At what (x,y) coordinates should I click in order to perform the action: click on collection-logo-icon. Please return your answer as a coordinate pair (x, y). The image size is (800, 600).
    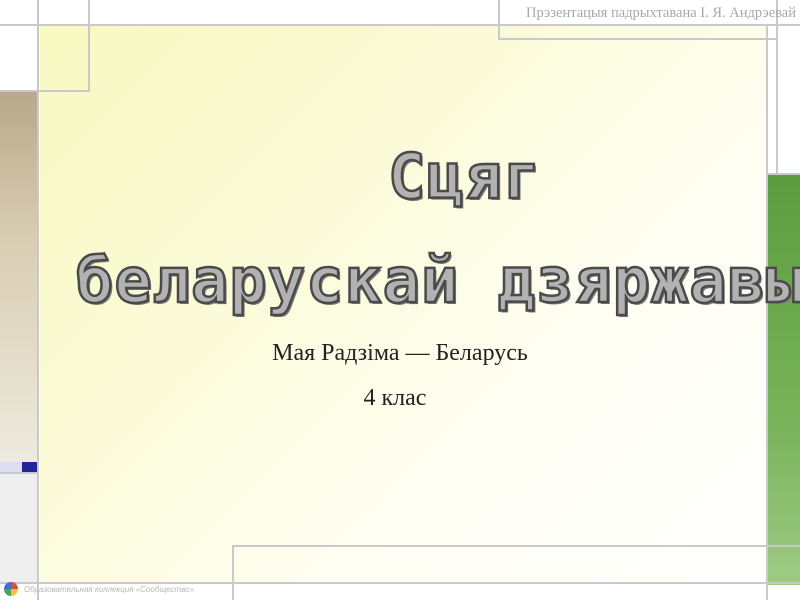
    Looking at the image, I should click on (11, 589).